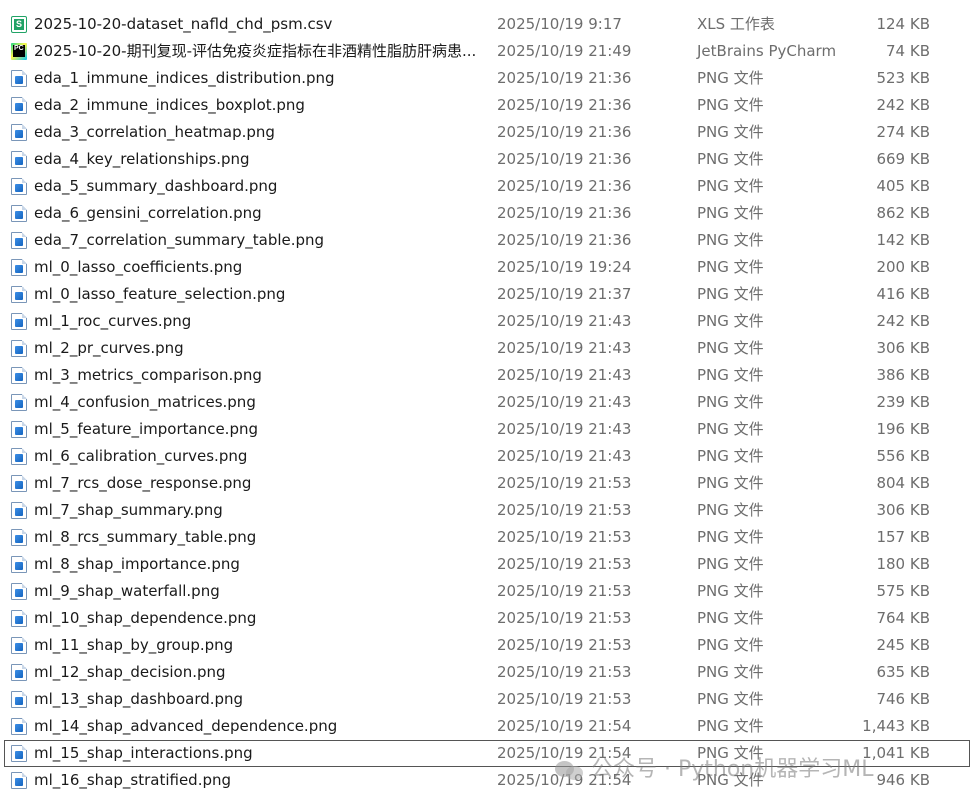  What do you see at coordinates (259, 483) in the screenshot?
I see `file-name: ml_7_rcs_dose_response.png` at bounding box center [259, 483].